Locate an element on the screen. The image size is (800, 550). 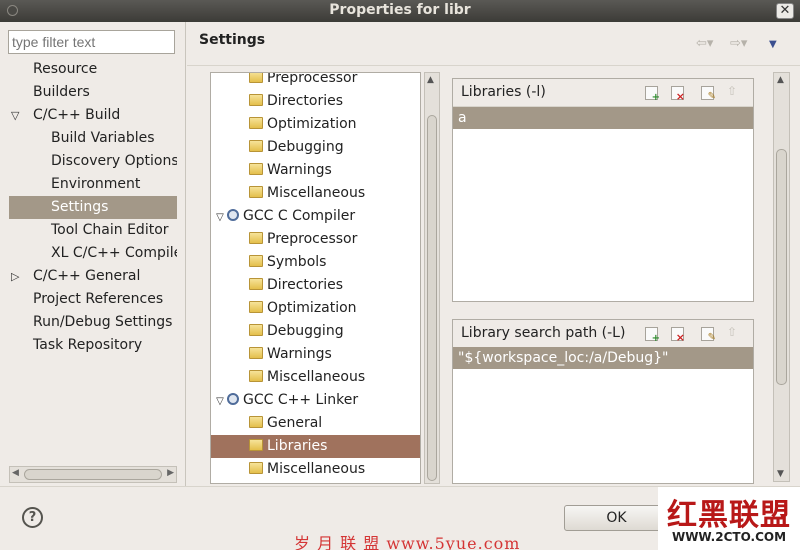
help-button: ? is located at coordinates (32, 517).